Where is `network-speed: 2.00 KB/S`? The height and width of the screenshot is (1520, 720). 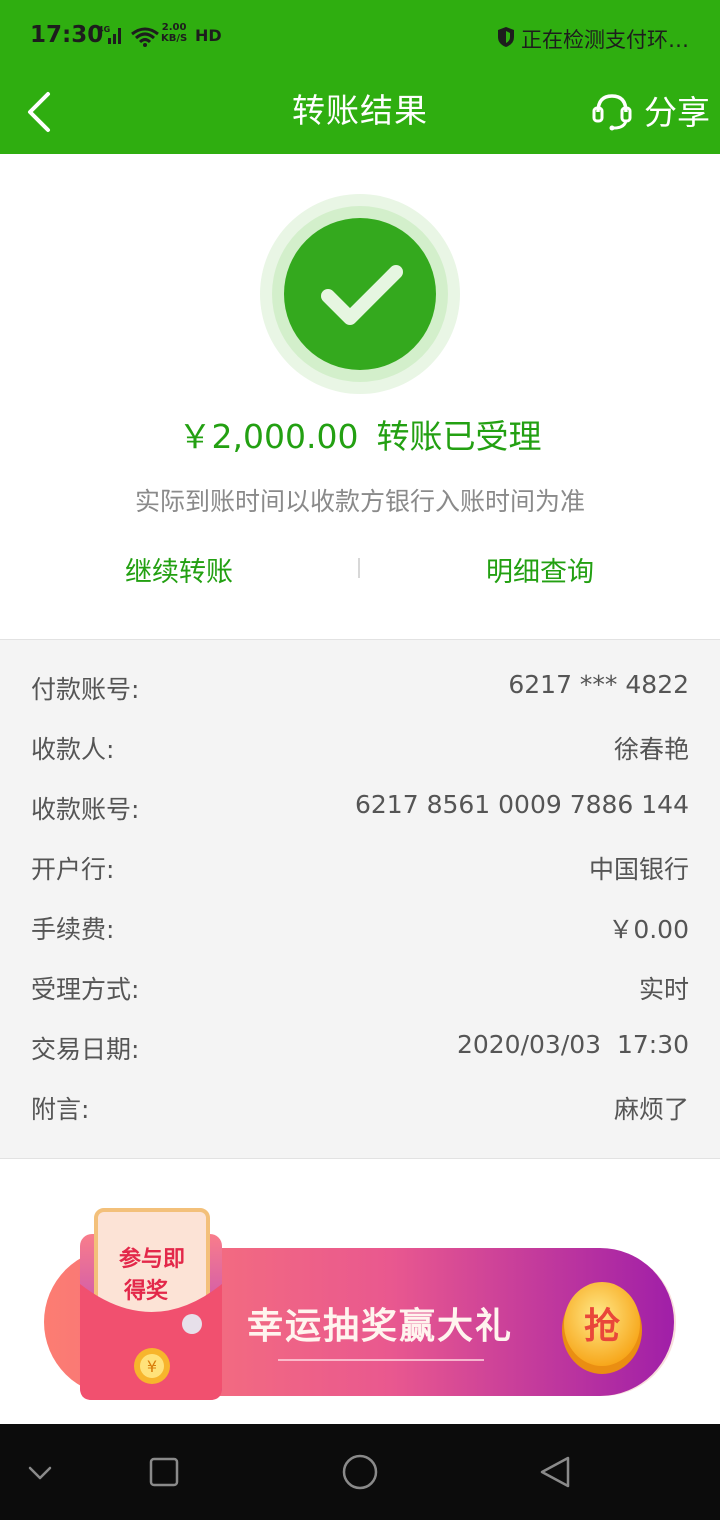 network-speed: 2.00 KB/S is located at coordinates (174, 33).